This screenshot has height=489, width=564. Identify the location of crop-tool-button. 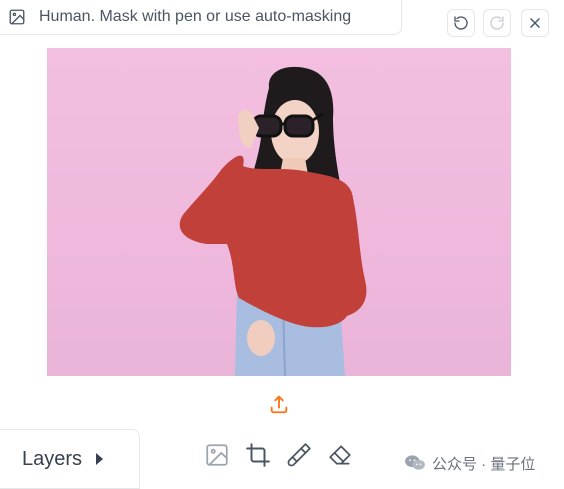
(258, 455).